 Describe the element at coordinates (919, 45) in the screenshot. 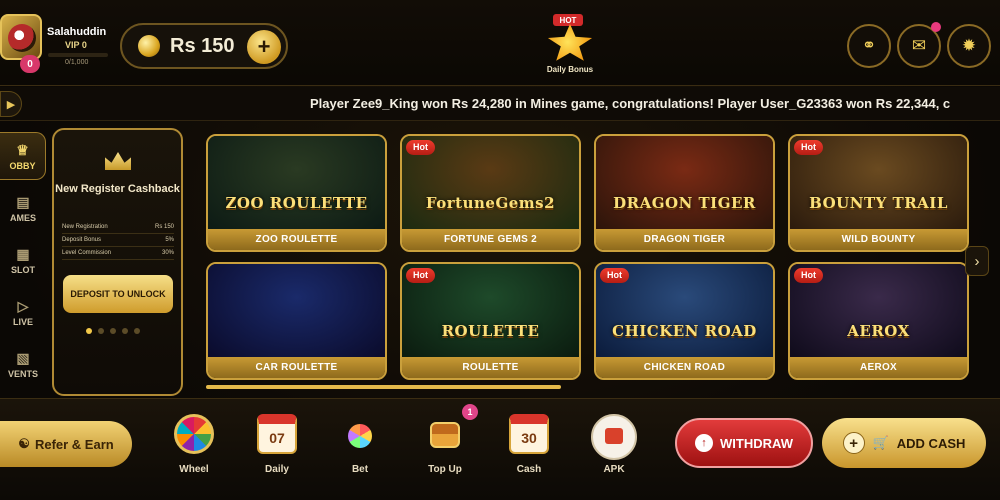

I see `mail-icon: ✉` at that location.